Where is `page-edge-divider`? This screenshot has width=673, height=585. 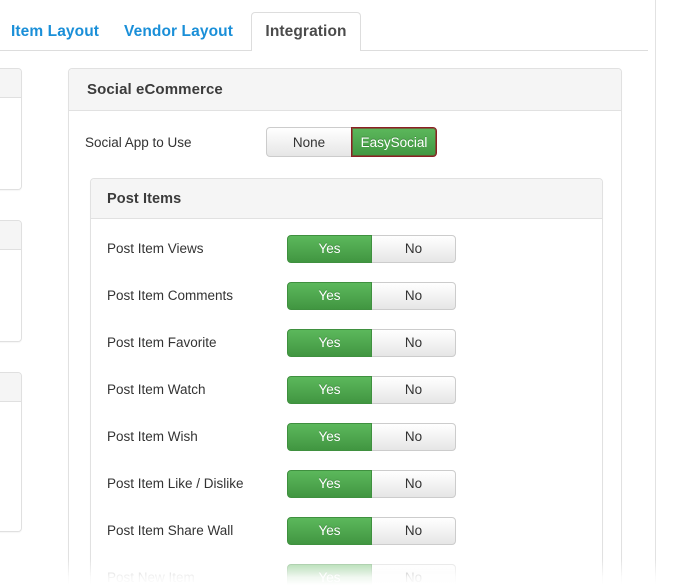
page-edge-divider is located at coordinates (655, 292).